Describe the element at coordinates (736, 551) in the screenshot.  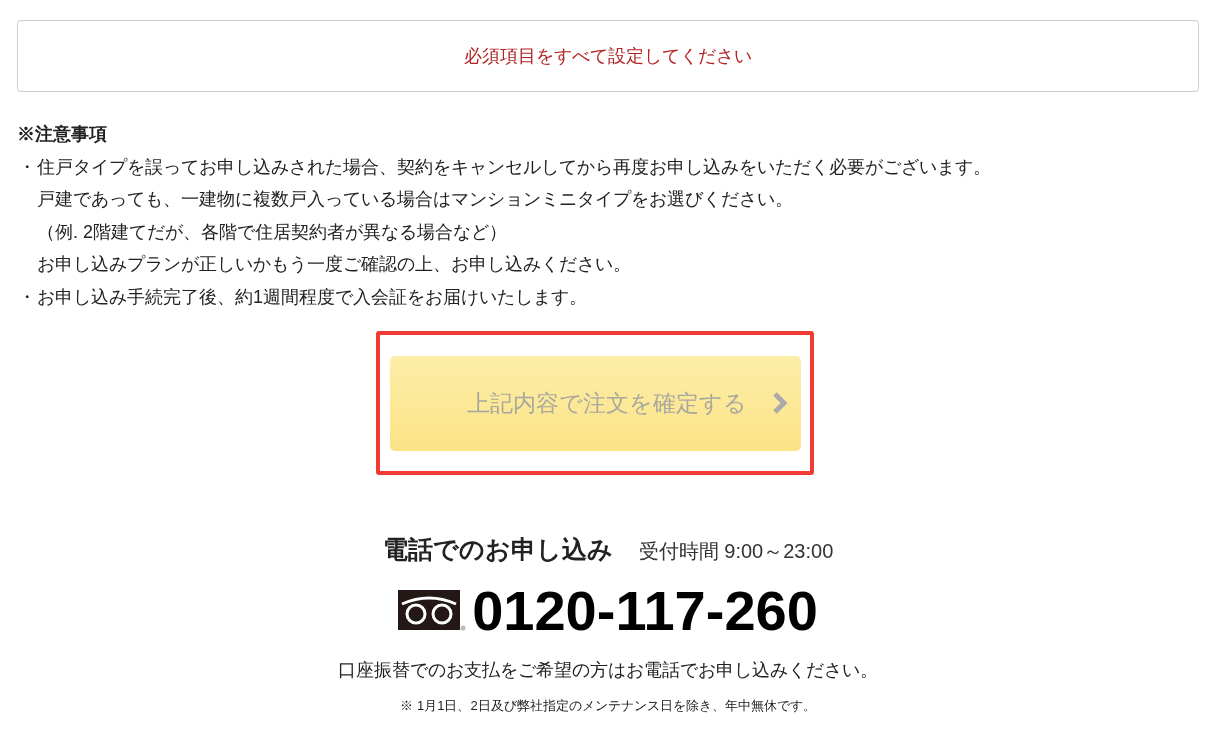
I see `reception-hours: 受付時間 9:00～23:00` at that location.